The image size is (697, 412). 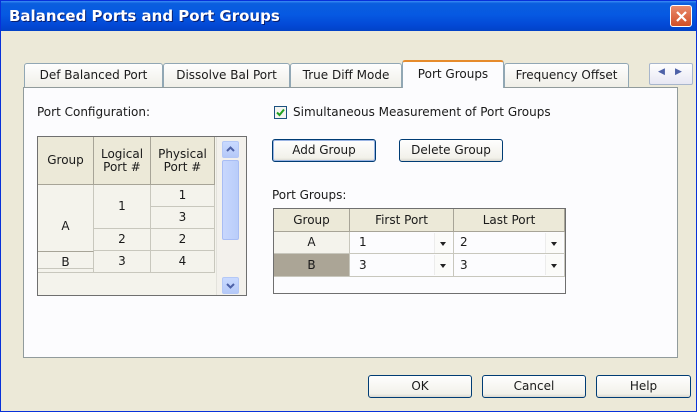 I want to click on ok-button: OK, so click(x=420, y=386).